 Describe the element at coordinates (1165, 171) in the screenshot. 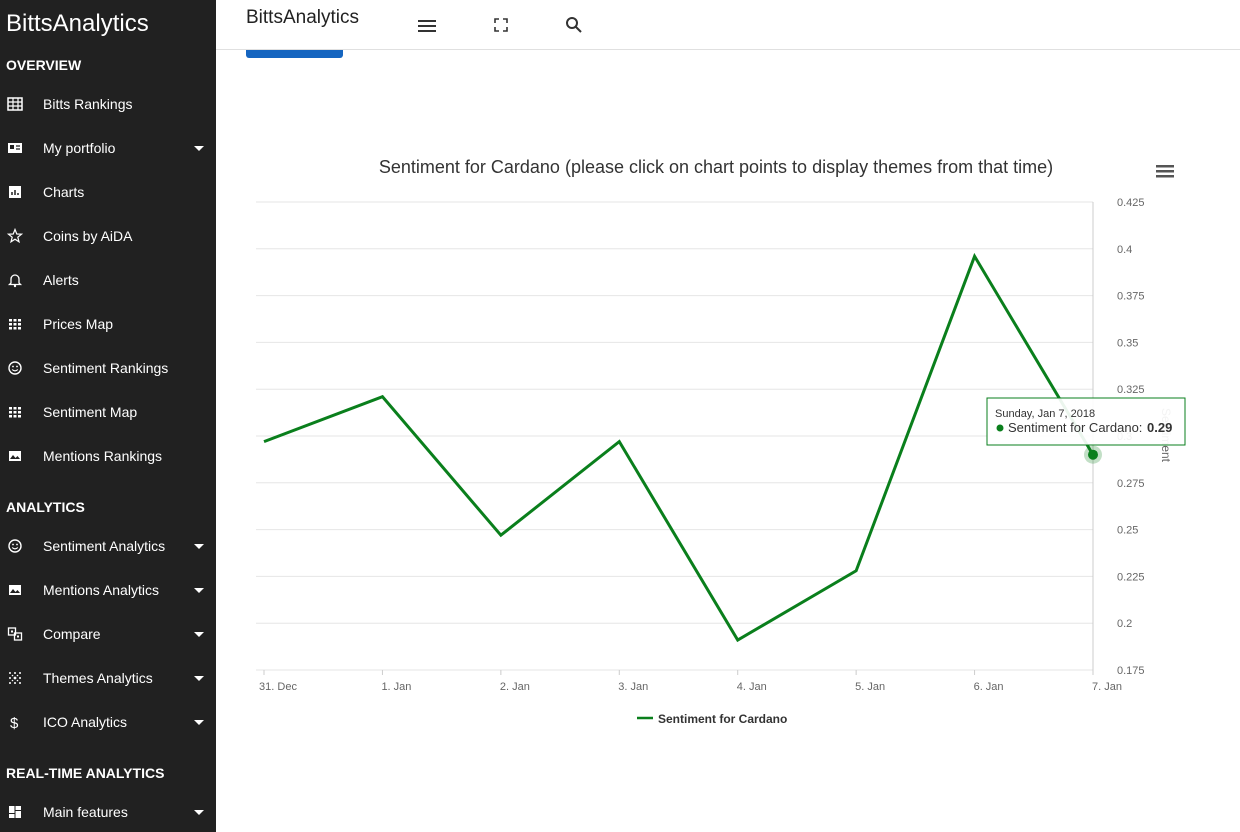

I see `chart-menu-icon` at that location.